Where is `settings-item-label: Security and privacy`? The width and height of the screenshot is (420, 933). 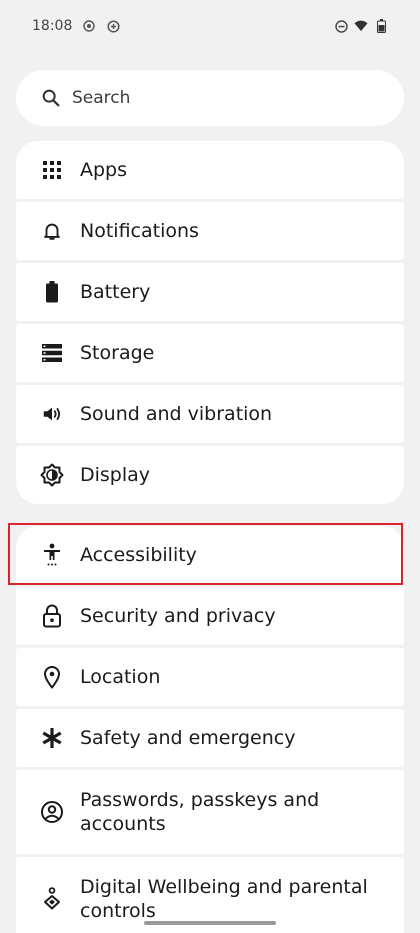
settings-item-label: Security and privacy is located at coordinates (178, 616).